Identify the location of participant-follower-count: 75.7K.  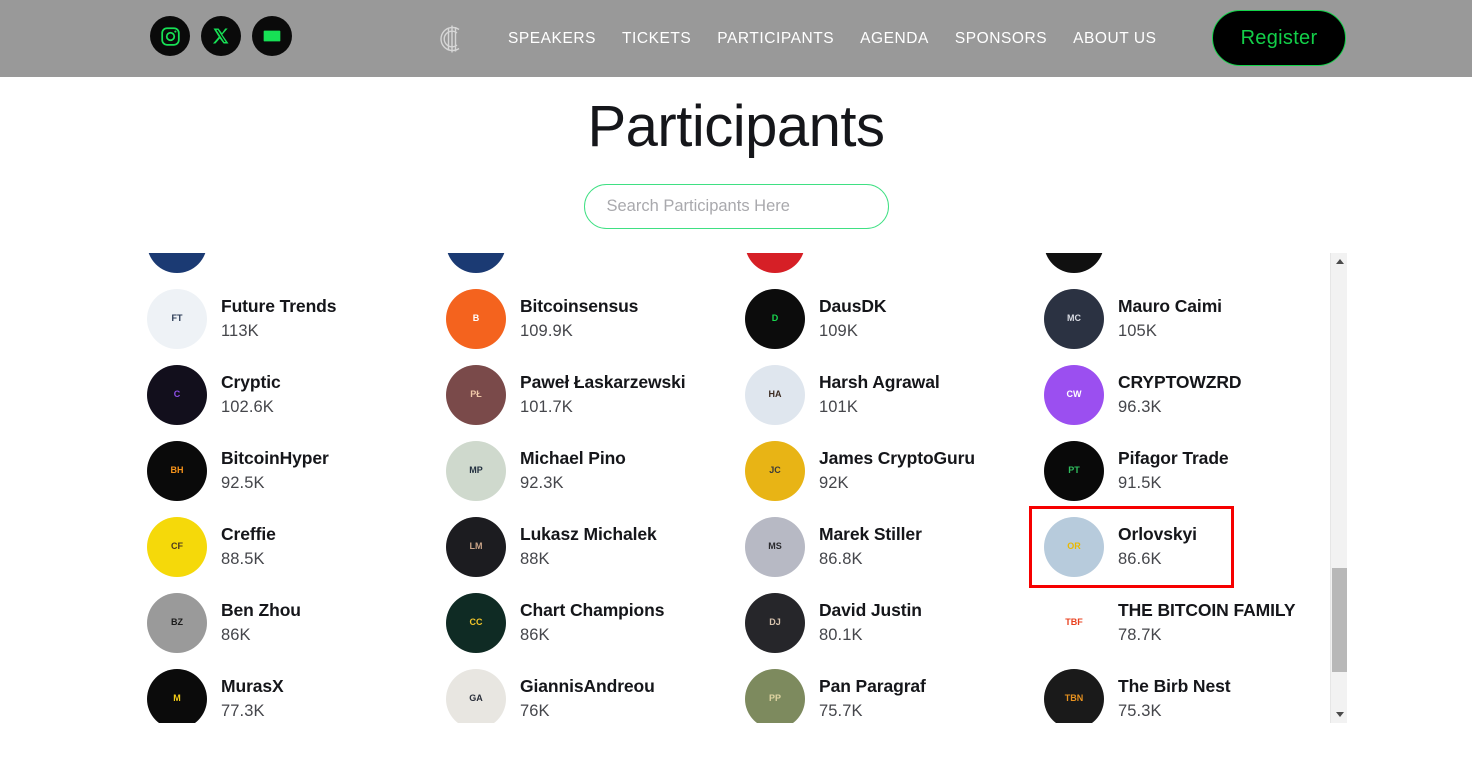
(841, 710).